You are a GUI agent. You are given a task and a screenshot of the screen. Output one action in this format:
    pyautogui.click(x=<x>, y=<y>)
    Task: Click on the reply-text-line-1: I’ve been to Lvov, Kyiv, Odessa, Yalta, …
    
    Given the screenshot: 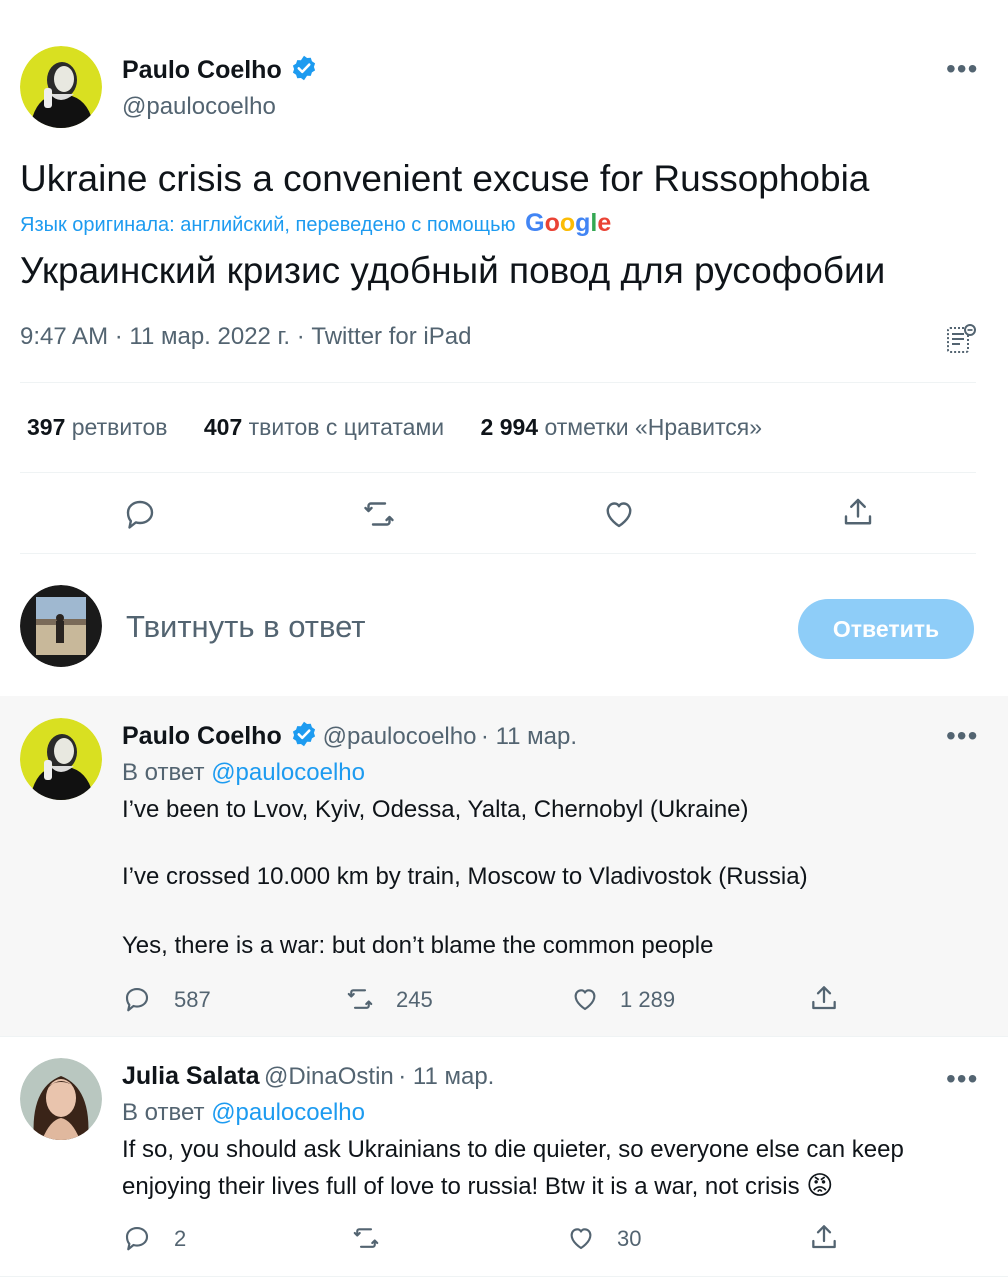 What is the action you would take?
    pyautogui.click(x=435, y=809)
    